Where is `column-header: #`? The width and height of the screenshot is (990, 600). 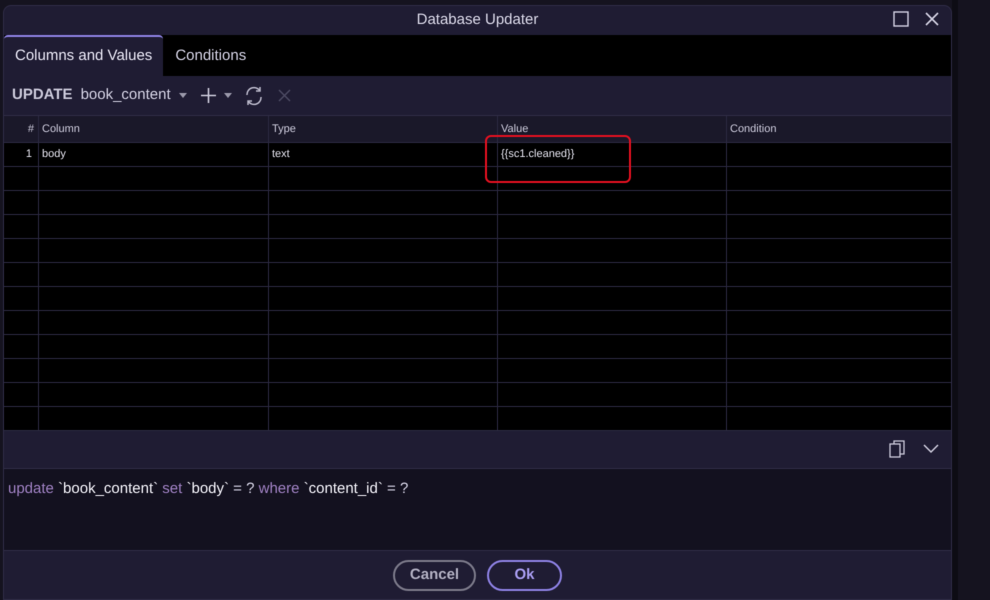
column-header: # is located at coordinates (31, 129).